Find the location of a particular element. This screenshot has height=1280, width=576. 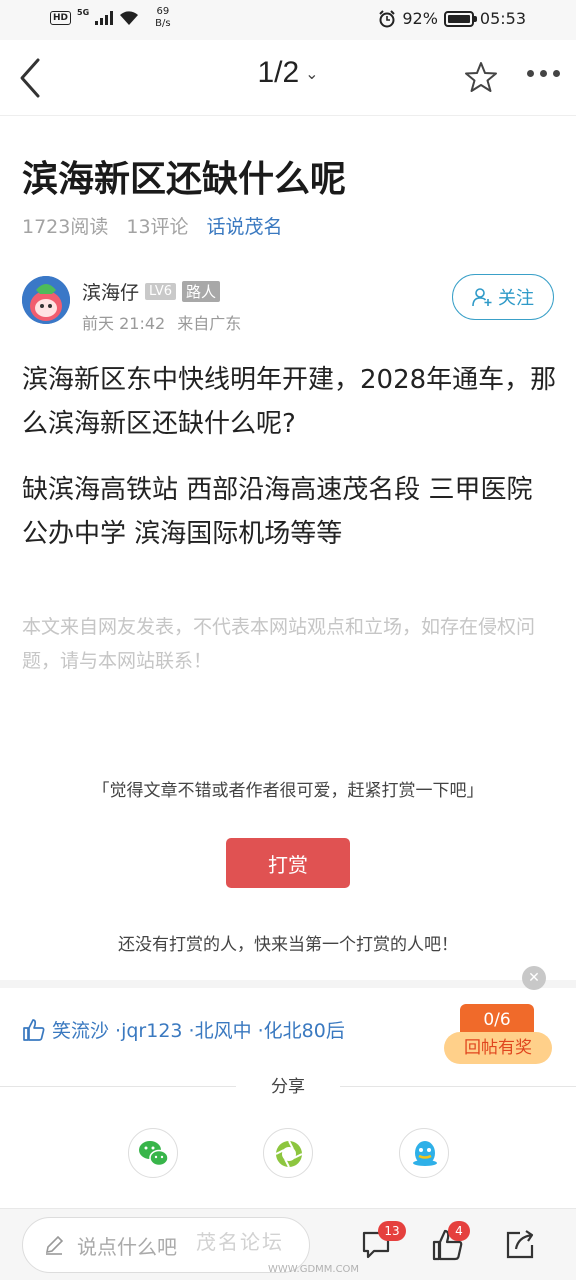

rank-badge: 路人 is located at coordinates (201, 291).